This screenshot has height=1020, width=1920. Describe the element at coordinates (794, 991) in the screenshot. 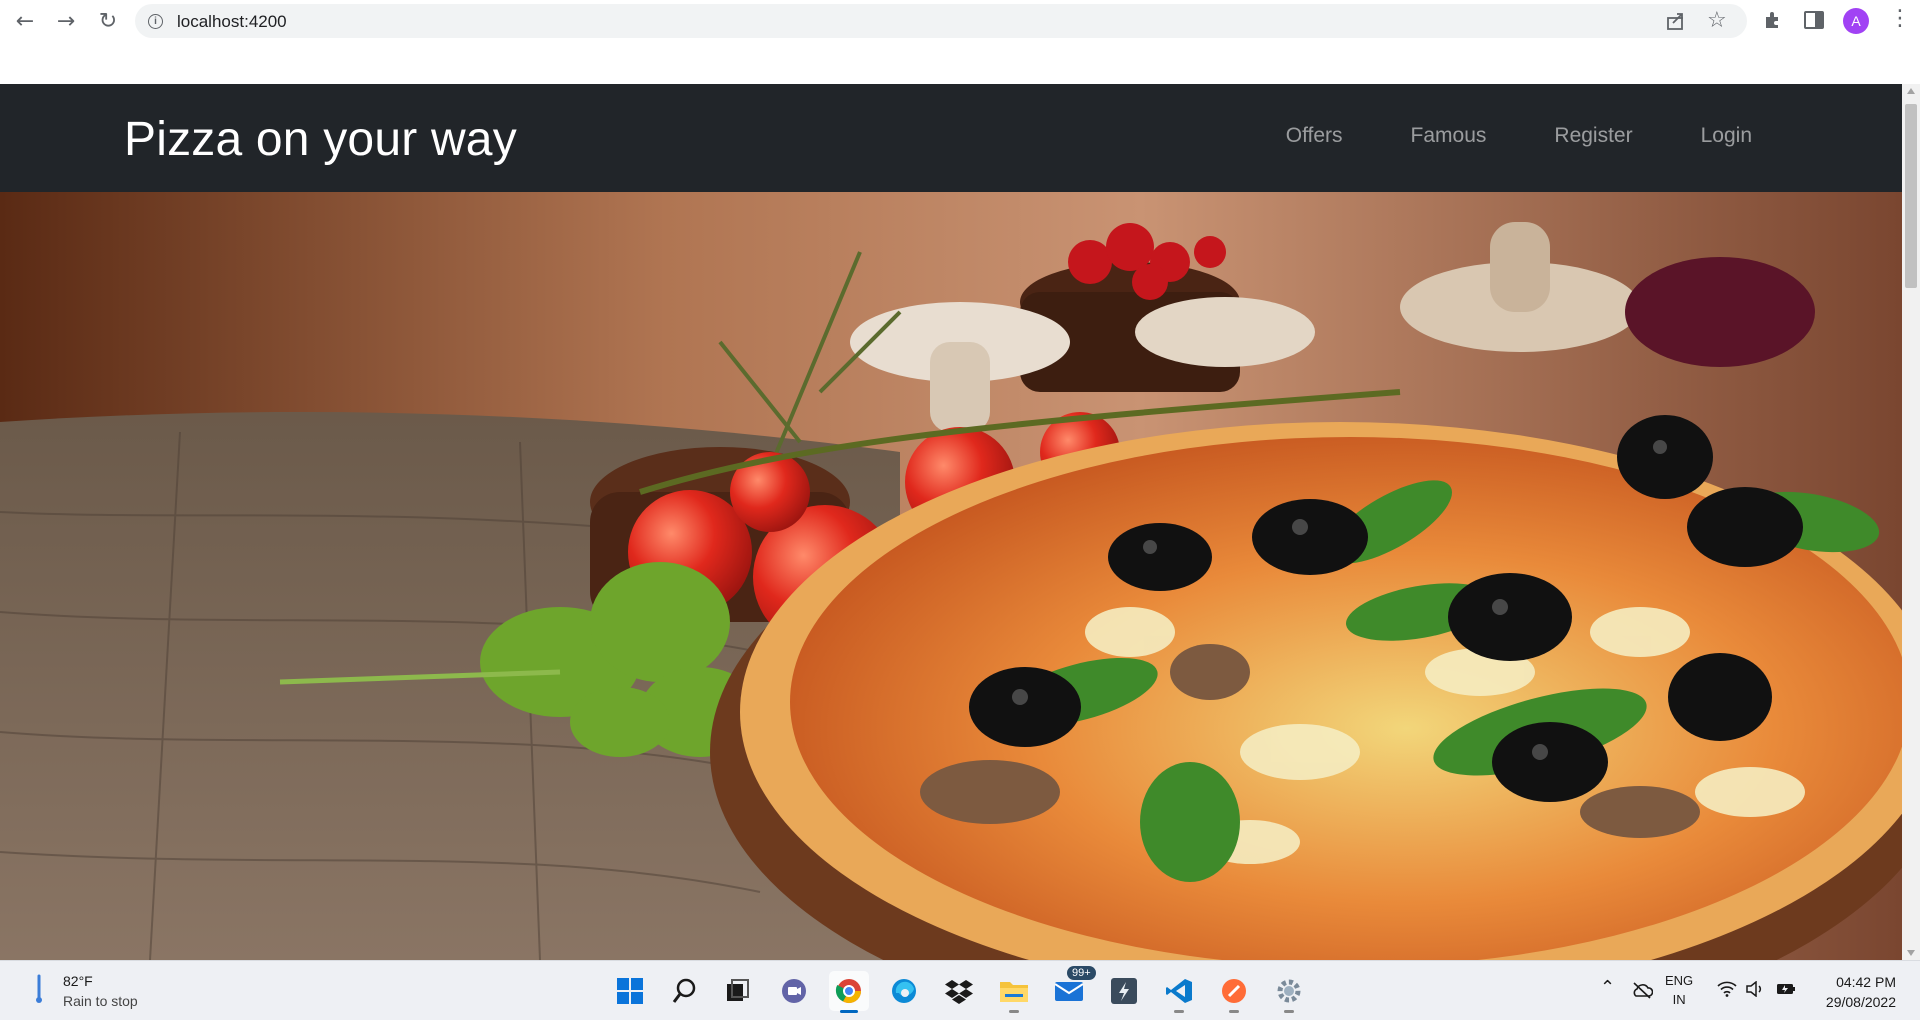

I see `teams-icon` at that location.